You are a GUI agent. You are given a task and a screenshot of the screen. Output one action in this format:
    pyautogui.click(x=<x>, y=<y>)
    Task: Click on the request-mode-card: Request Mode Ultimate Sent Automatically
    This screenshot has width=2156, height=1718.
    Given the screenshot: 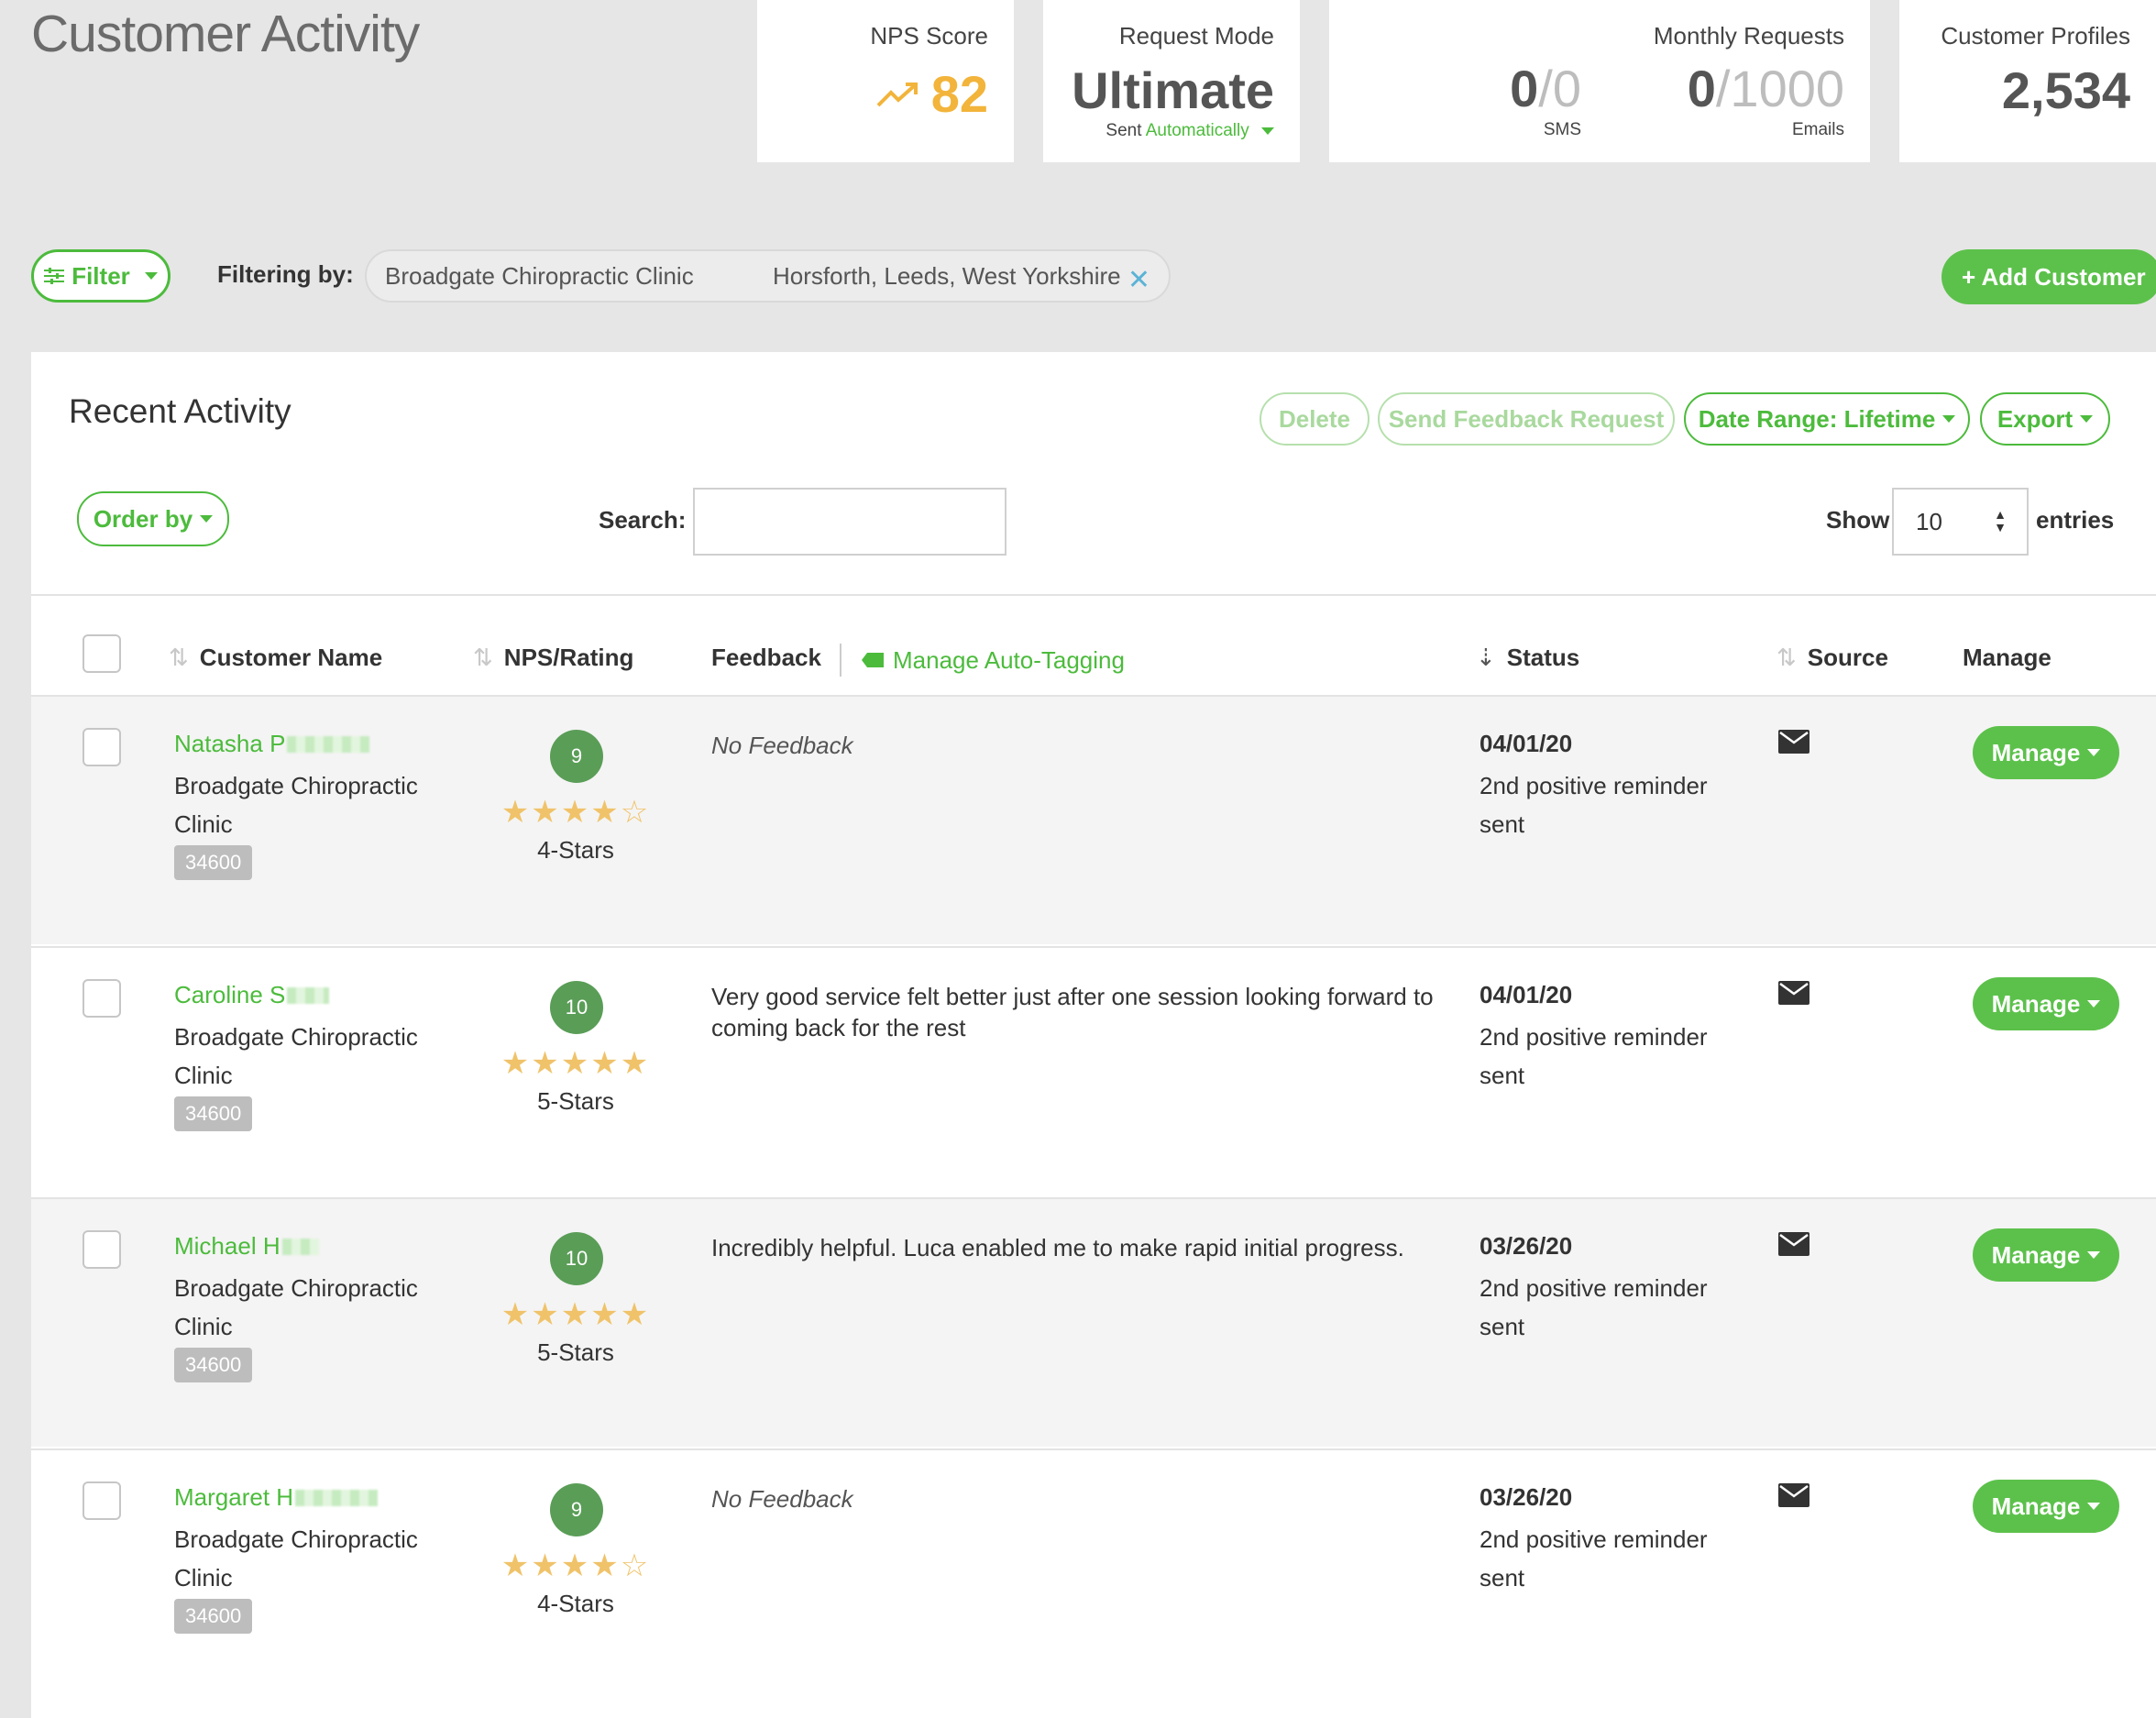 What is the action you would take?
    pyautogui.click(x=1171, y=81)
    